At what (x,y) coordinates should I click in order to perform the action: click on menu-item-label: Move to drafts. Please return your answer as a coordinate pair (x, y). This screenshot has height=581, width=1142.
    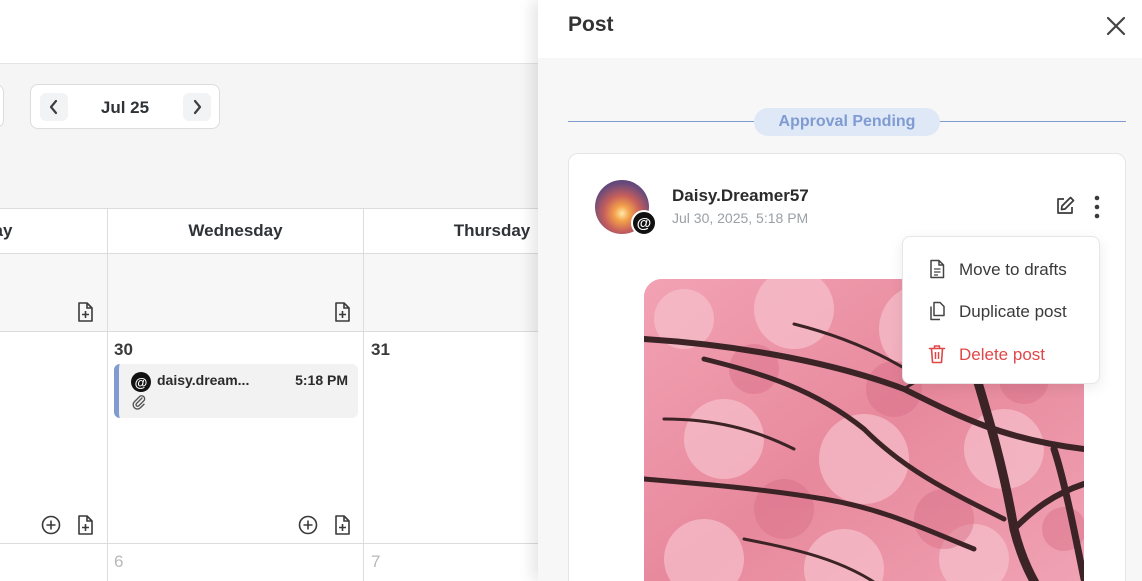
    Looking at the image, I should click on (1013, 269).